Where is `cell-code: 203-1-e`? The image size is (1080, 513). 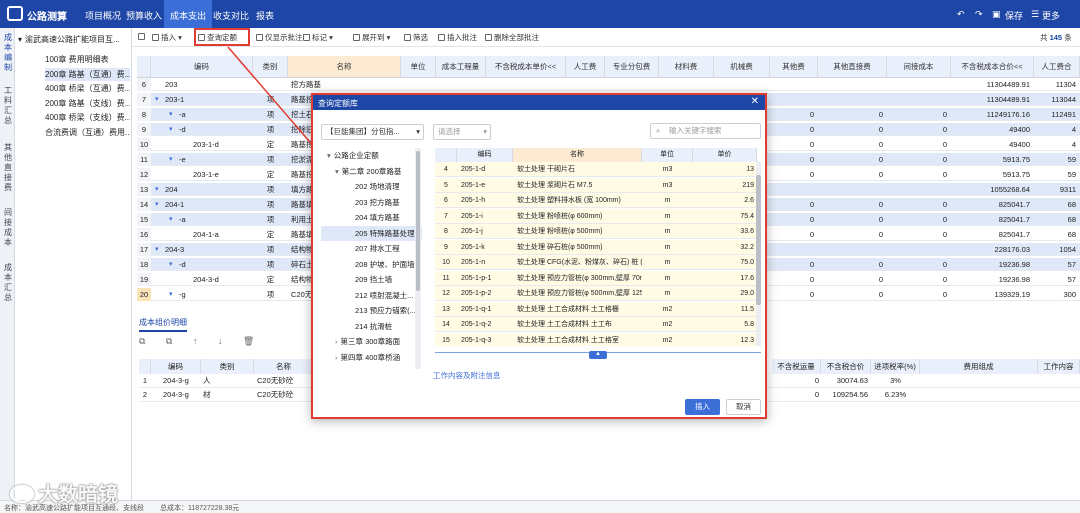
cell-code: 203-1-e is located at coordinates (223, 174).